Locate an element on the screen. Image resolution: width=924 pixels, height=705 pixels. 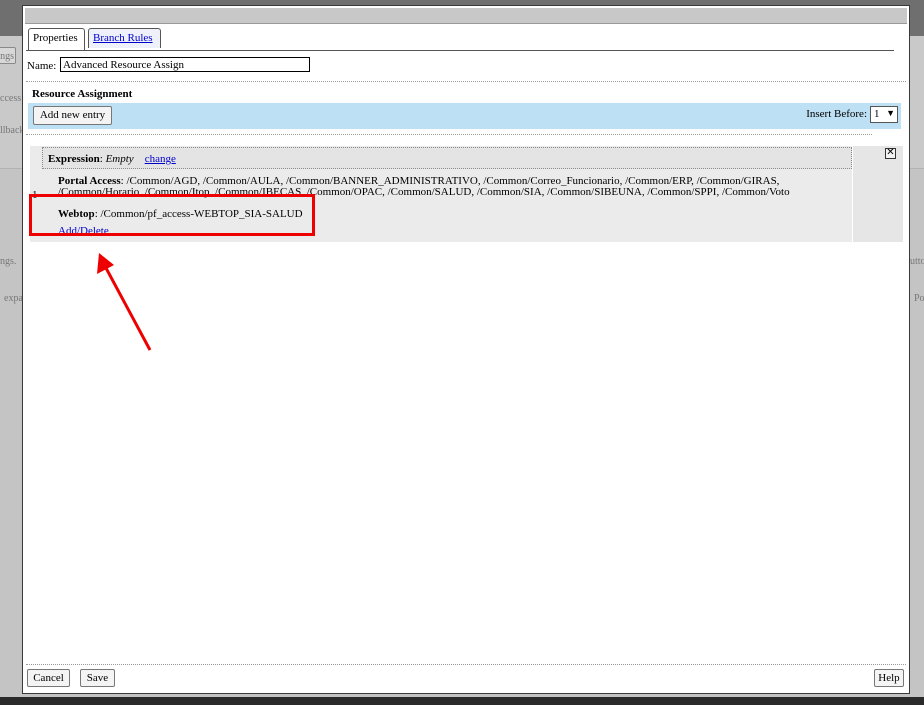
background-text: ngs. is located at coordinates (8, 261).